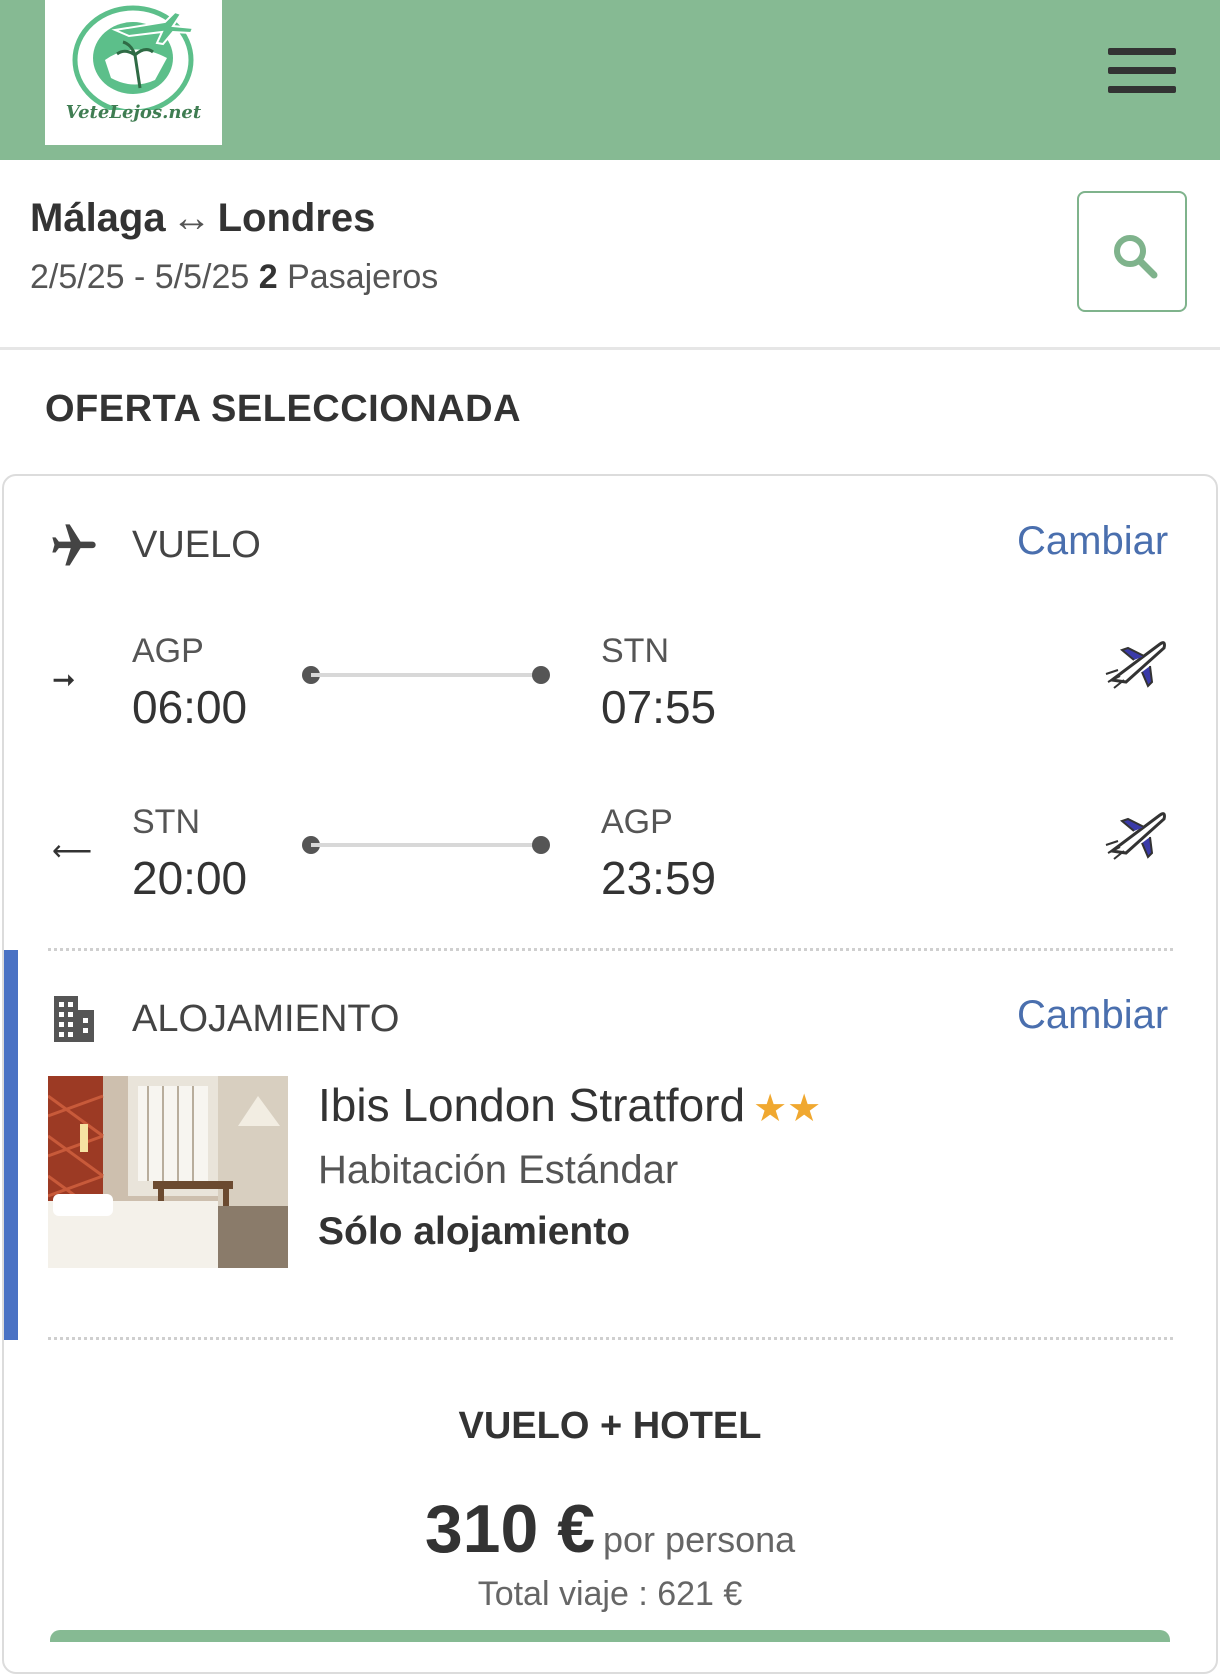  Describe the element at coordinates (296, 218) in the screenshot. I see `destination-city: Londres` at that location.